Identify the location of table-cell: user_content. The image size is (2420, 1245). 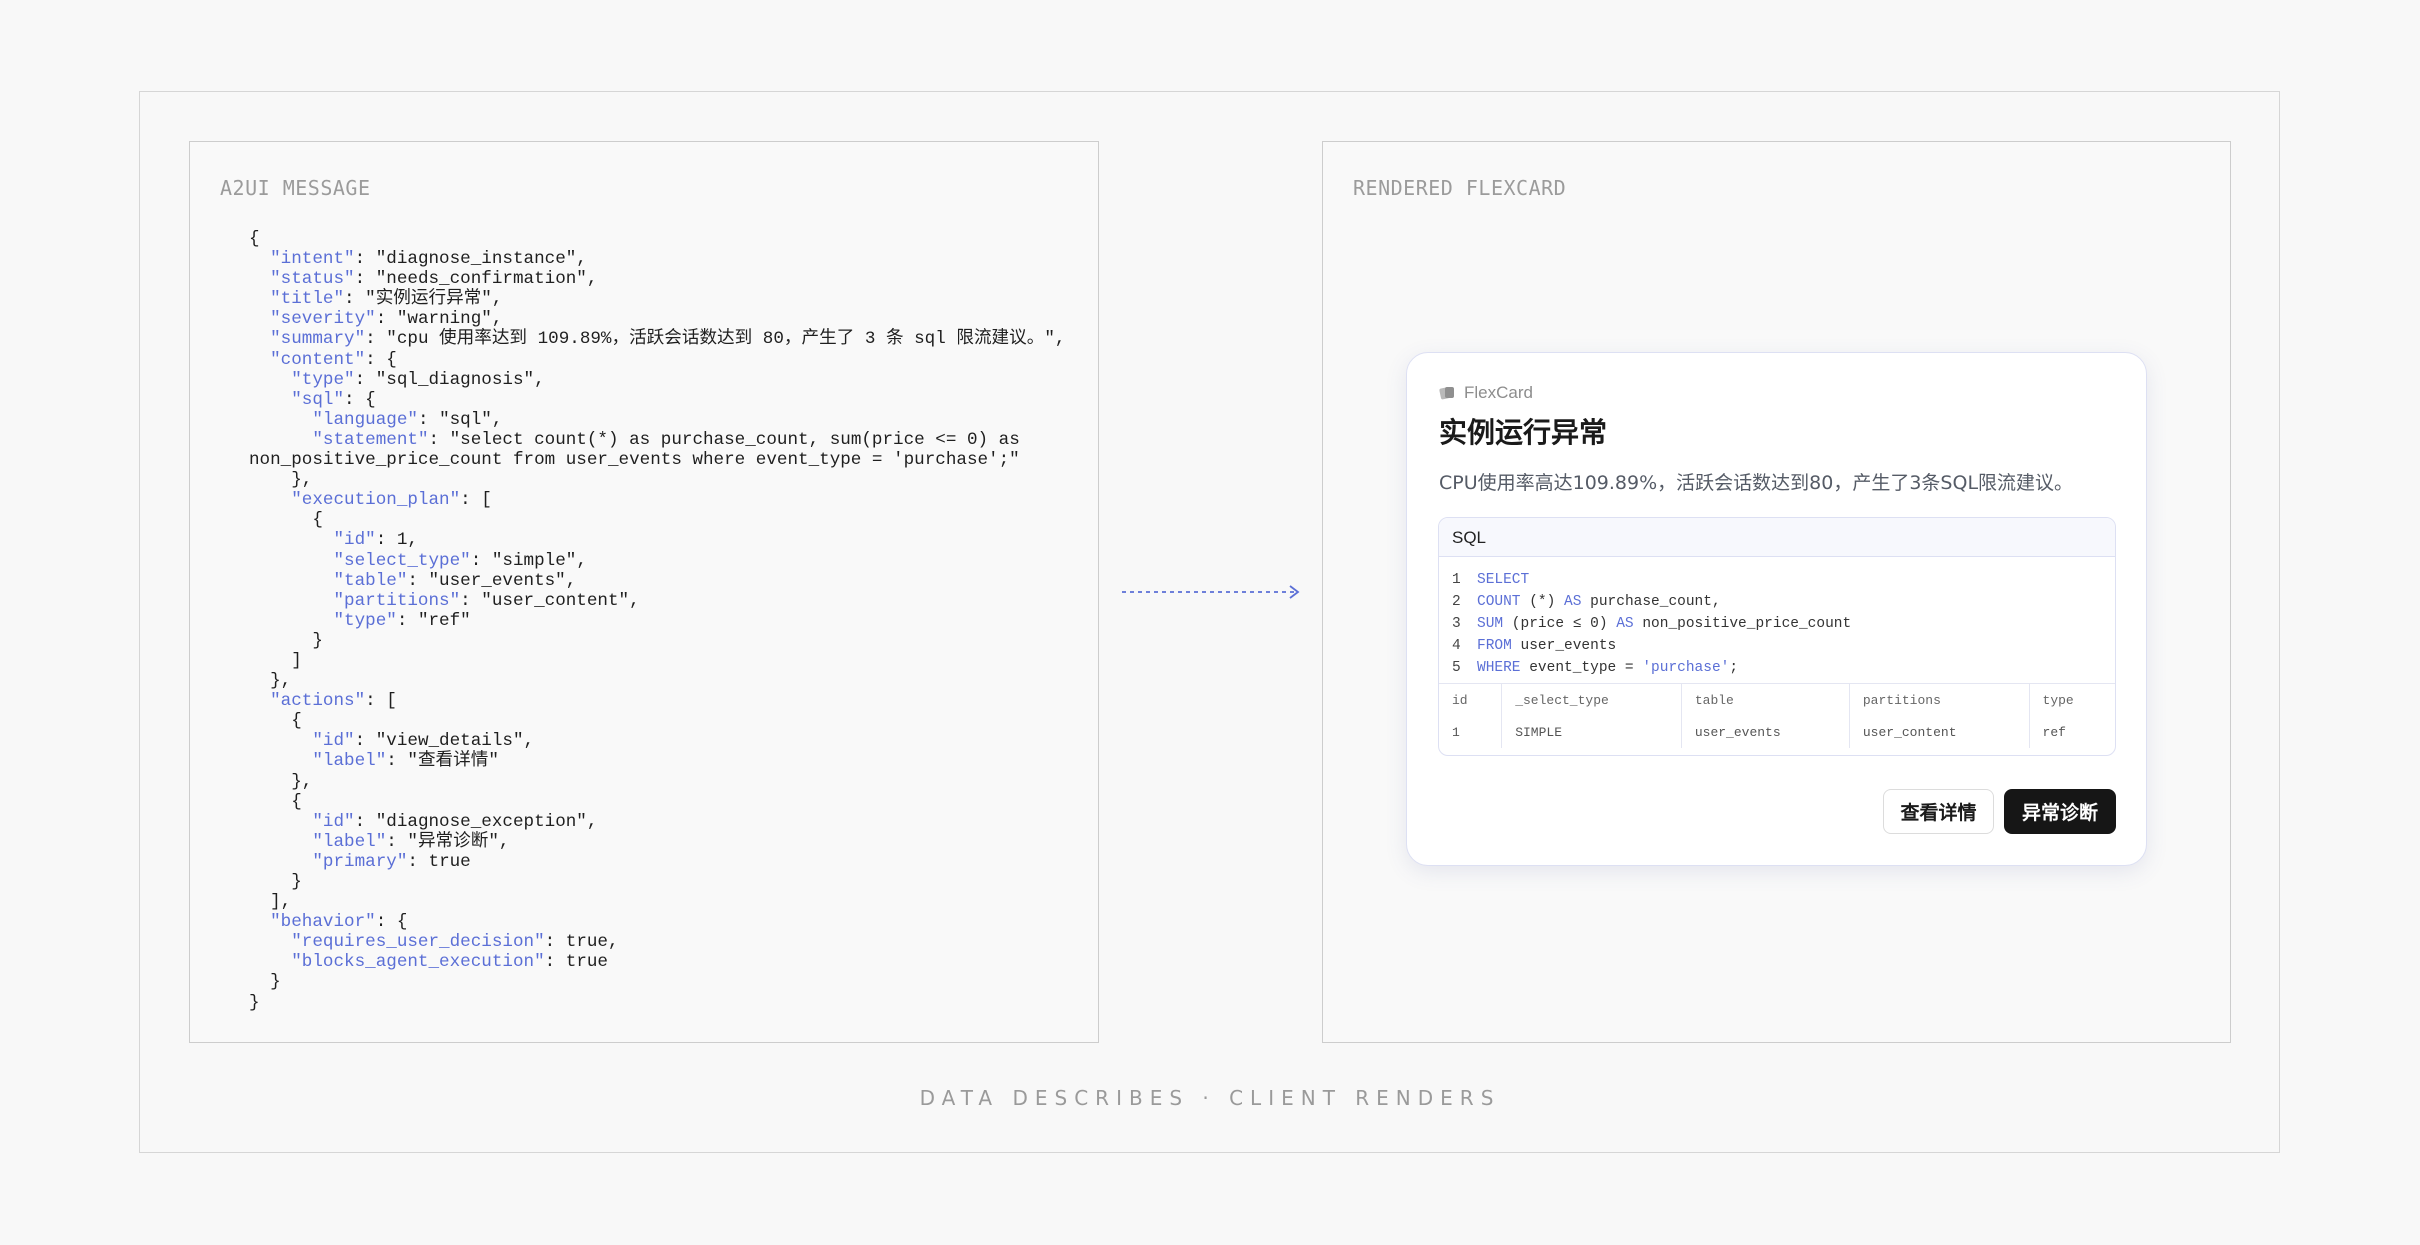
(1939, 732).